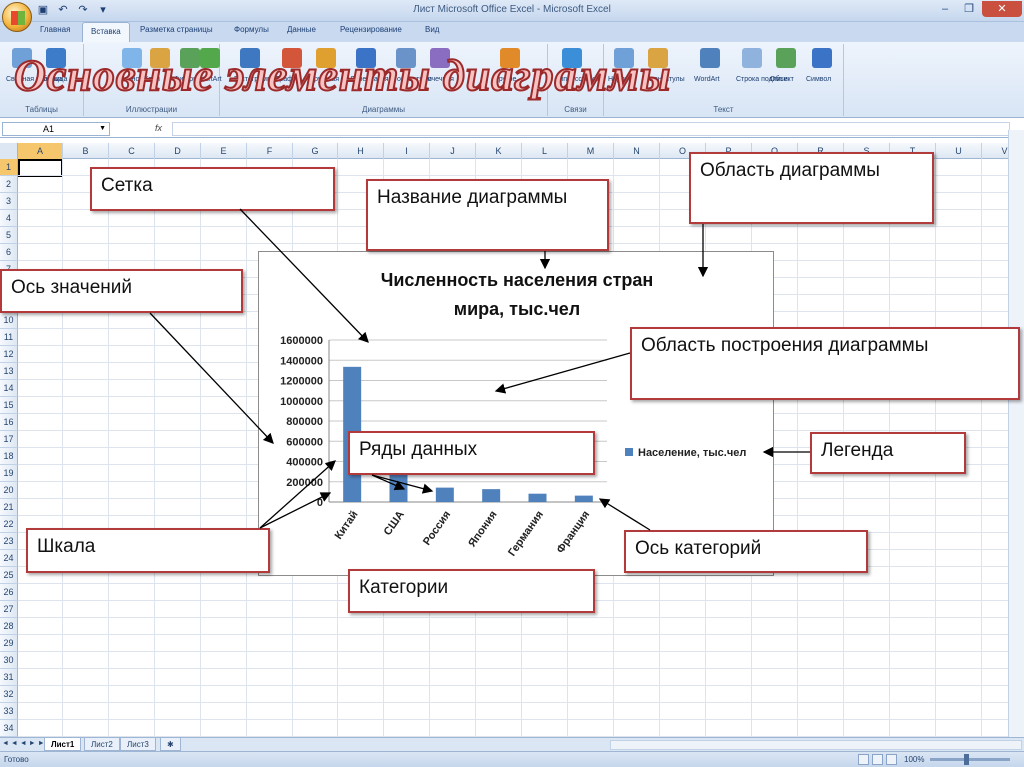  Describe the element at coordinates (707, 79) in the screenshot. I see `ribbon-button-label: WordArt` at that location.